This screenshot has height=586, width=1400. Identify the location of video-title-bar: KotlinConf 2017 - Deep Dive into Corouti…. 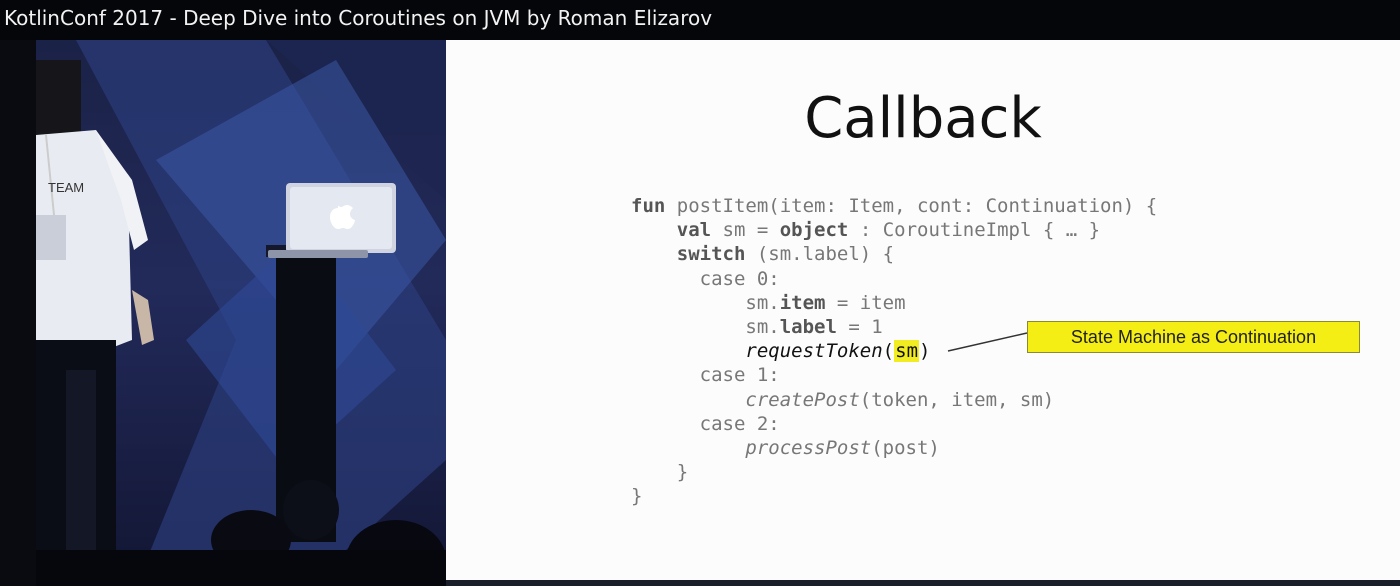
(700, 20).